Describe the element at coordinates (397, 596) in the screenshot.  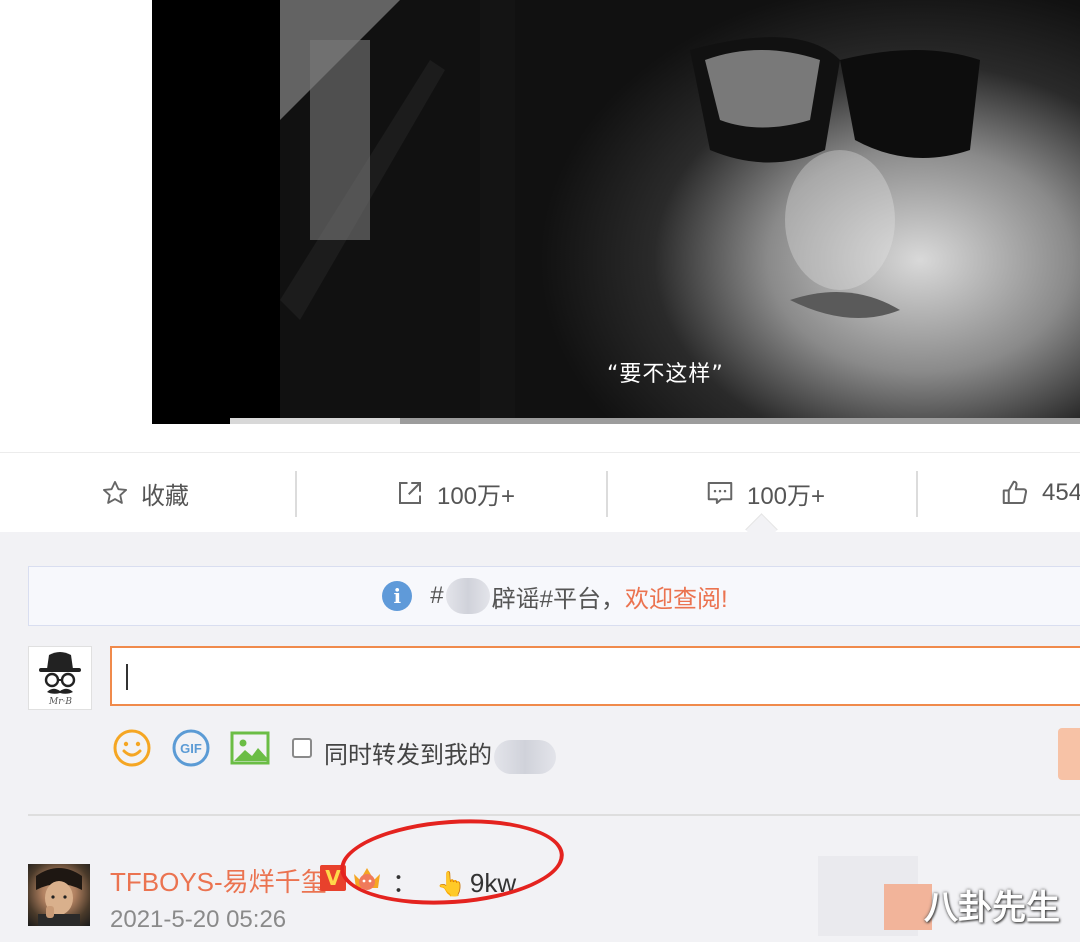
I see `info-icon: i` at that location.